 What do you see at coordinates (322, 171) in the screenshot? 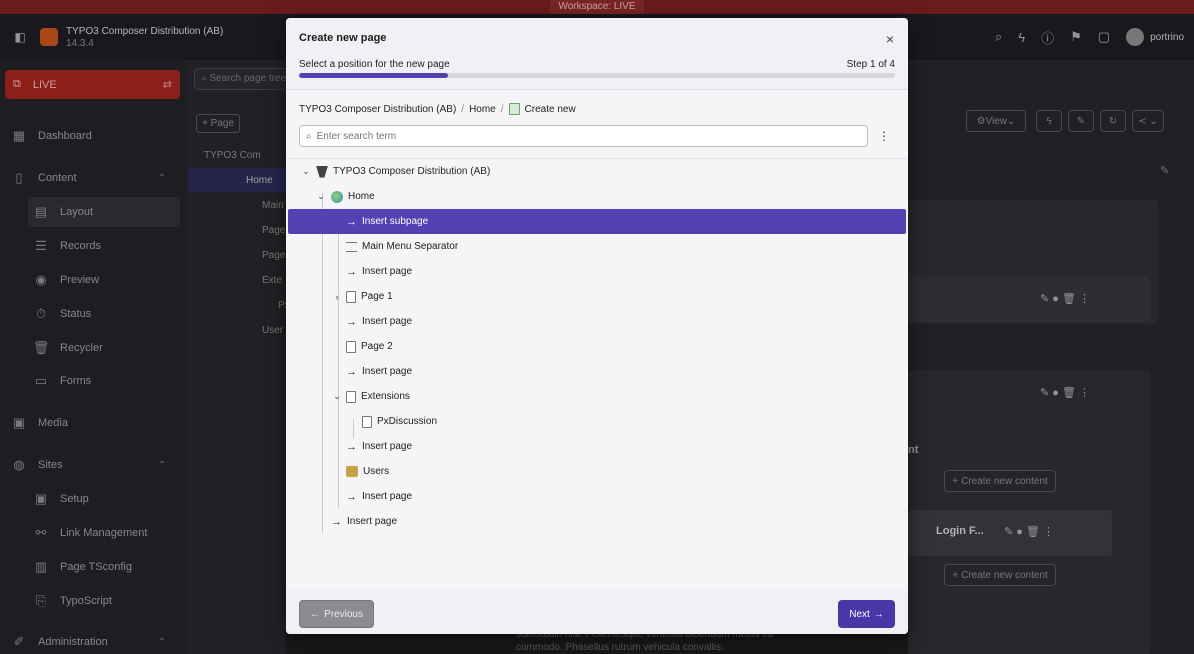
I see `typo3-icon` at bounding box center [322, 171].